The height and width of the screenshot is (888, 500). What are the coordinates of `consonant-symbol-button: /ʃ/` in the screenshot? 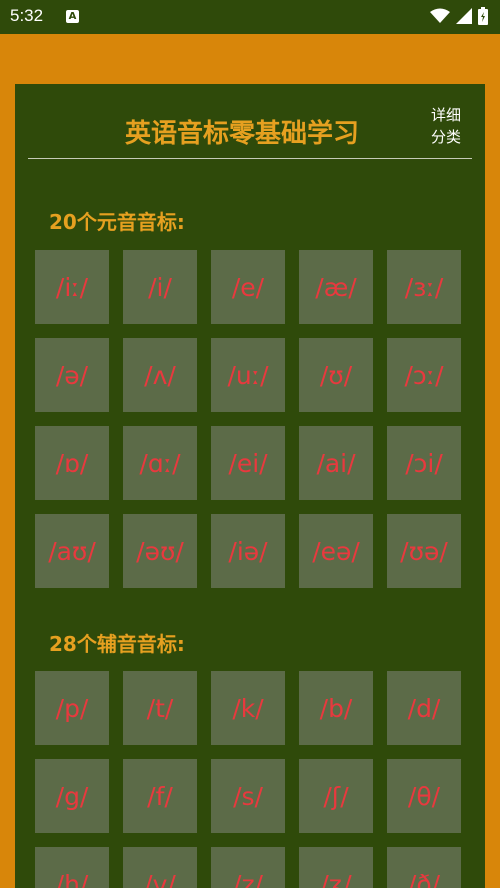 It's located at (336, 796).